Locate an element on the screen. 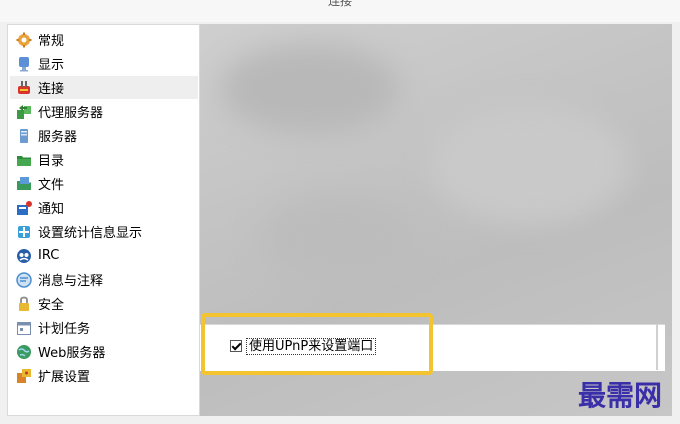 Image resolution: width=680 pixels, height=424 pixels. window-titlebar: 连接 is located at coordinates (340, 11).